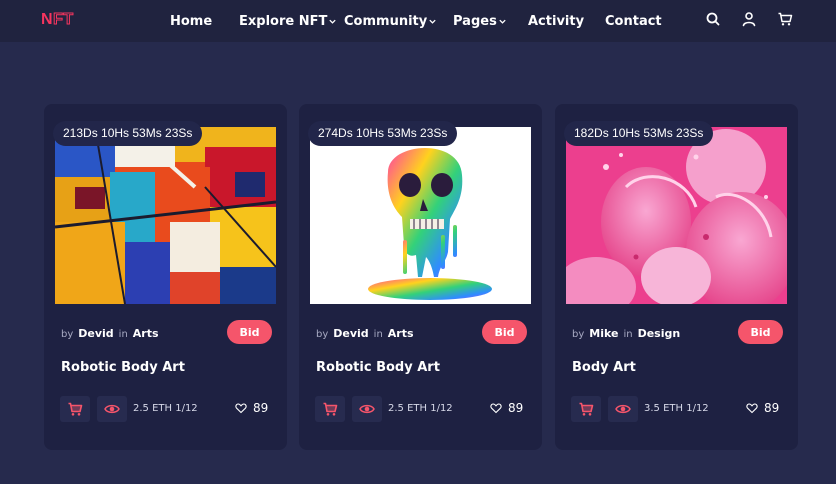 This screenshot has width=836, height=484. I want to click on nav-item-activity: Activity, so click(556, 21).